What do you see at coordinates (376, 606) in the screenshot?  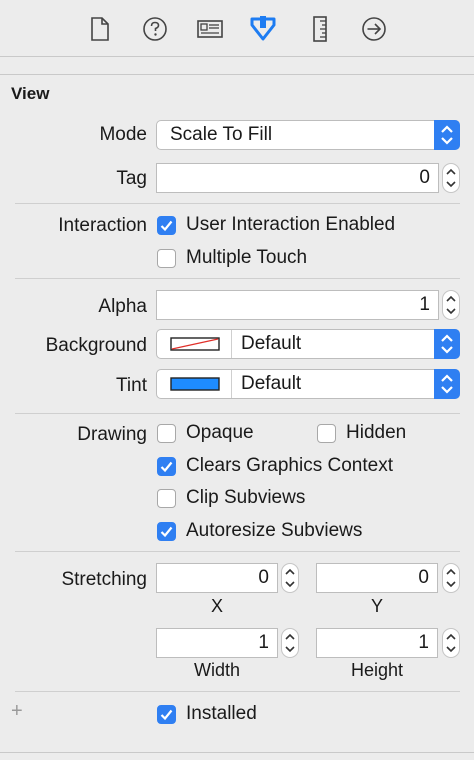 I see `stretching-y-caption: Y` at bounding box center [376, 606].